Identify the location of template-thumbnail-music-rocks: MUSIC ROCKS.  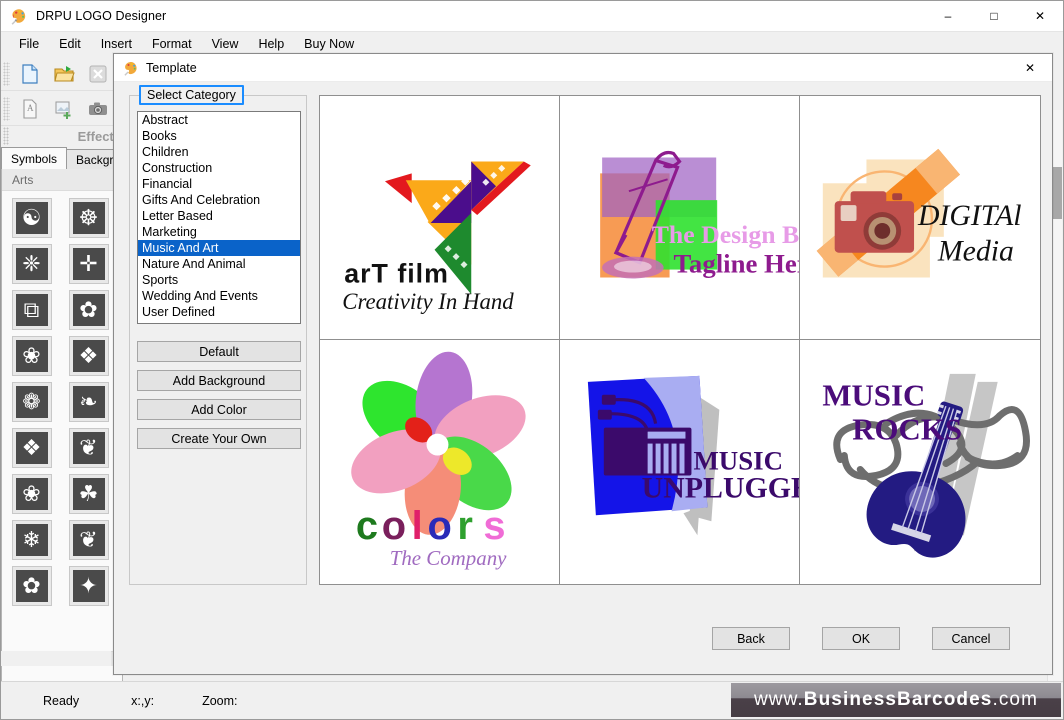
(920, 462).